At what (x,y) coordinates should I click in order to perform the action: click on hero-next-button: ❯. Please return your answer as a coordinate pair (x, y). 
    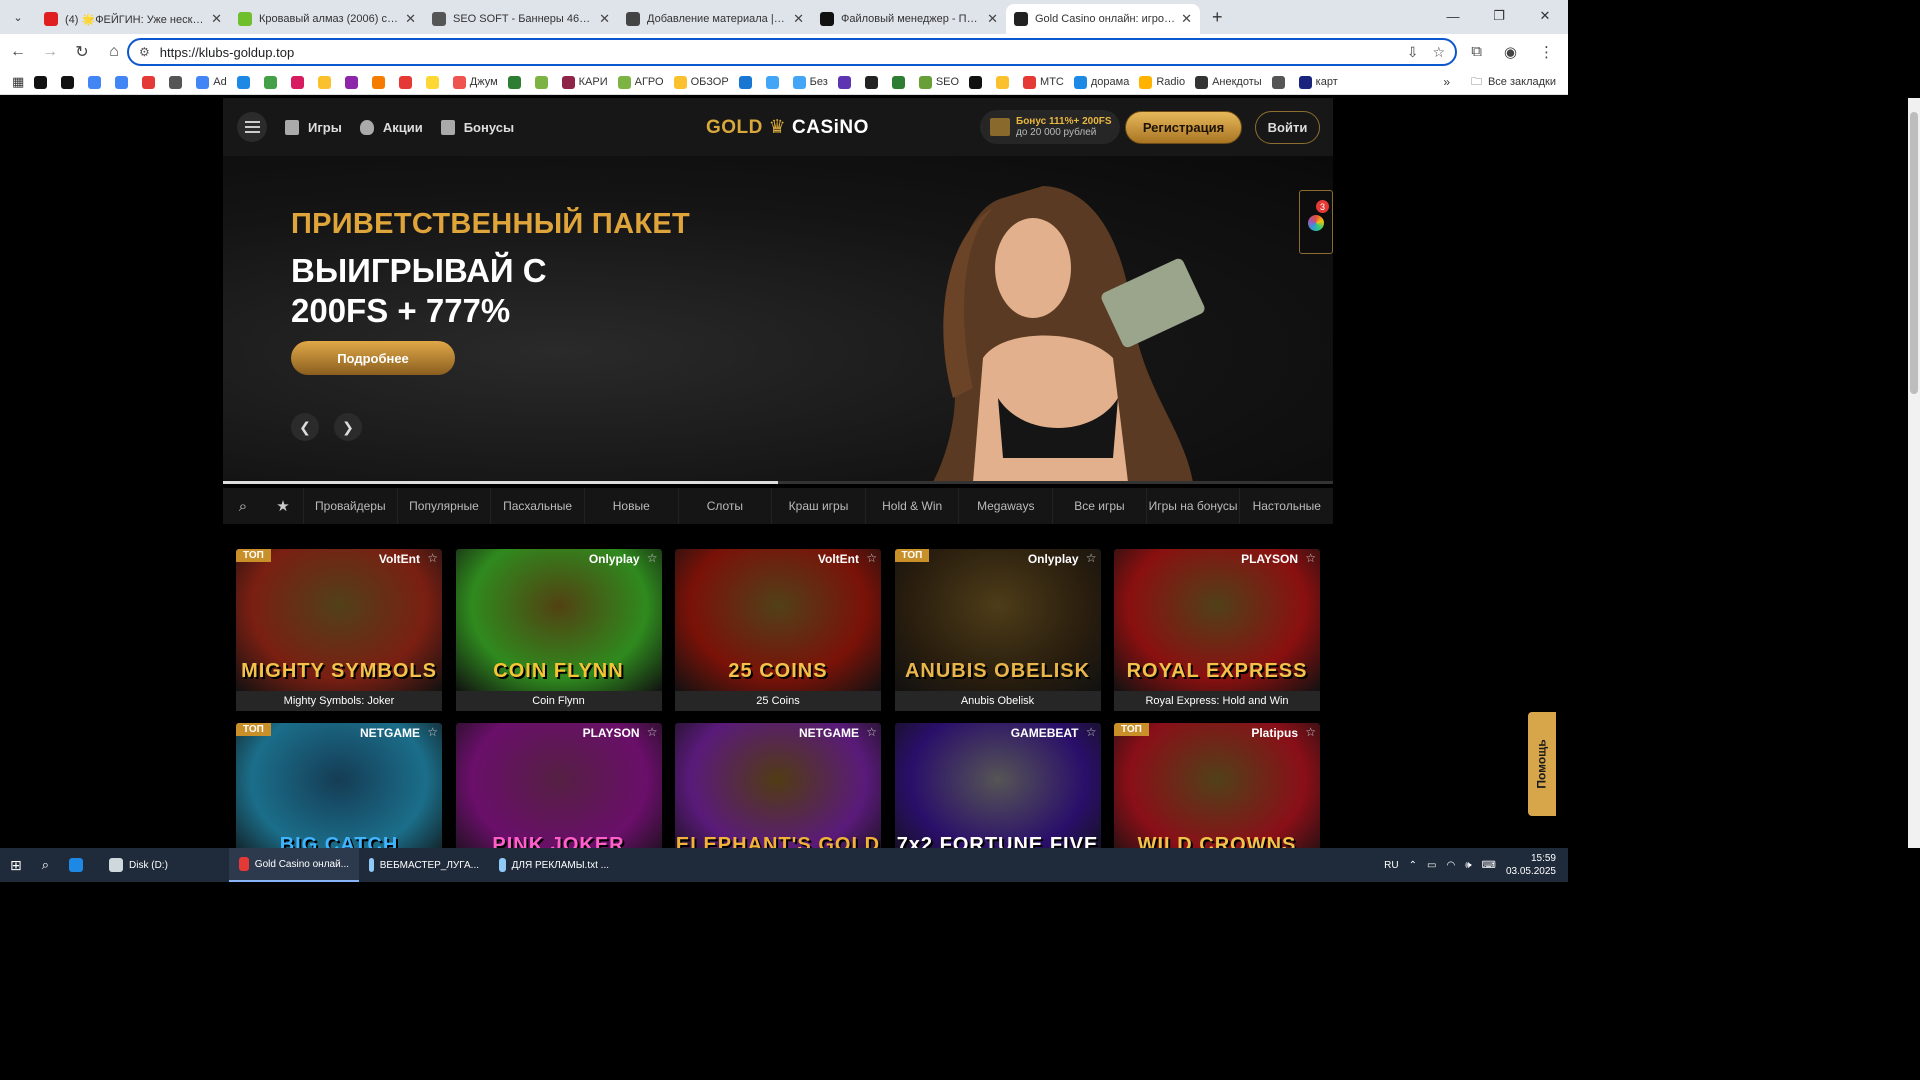
    Looking at the image, I should click on (348, 427).